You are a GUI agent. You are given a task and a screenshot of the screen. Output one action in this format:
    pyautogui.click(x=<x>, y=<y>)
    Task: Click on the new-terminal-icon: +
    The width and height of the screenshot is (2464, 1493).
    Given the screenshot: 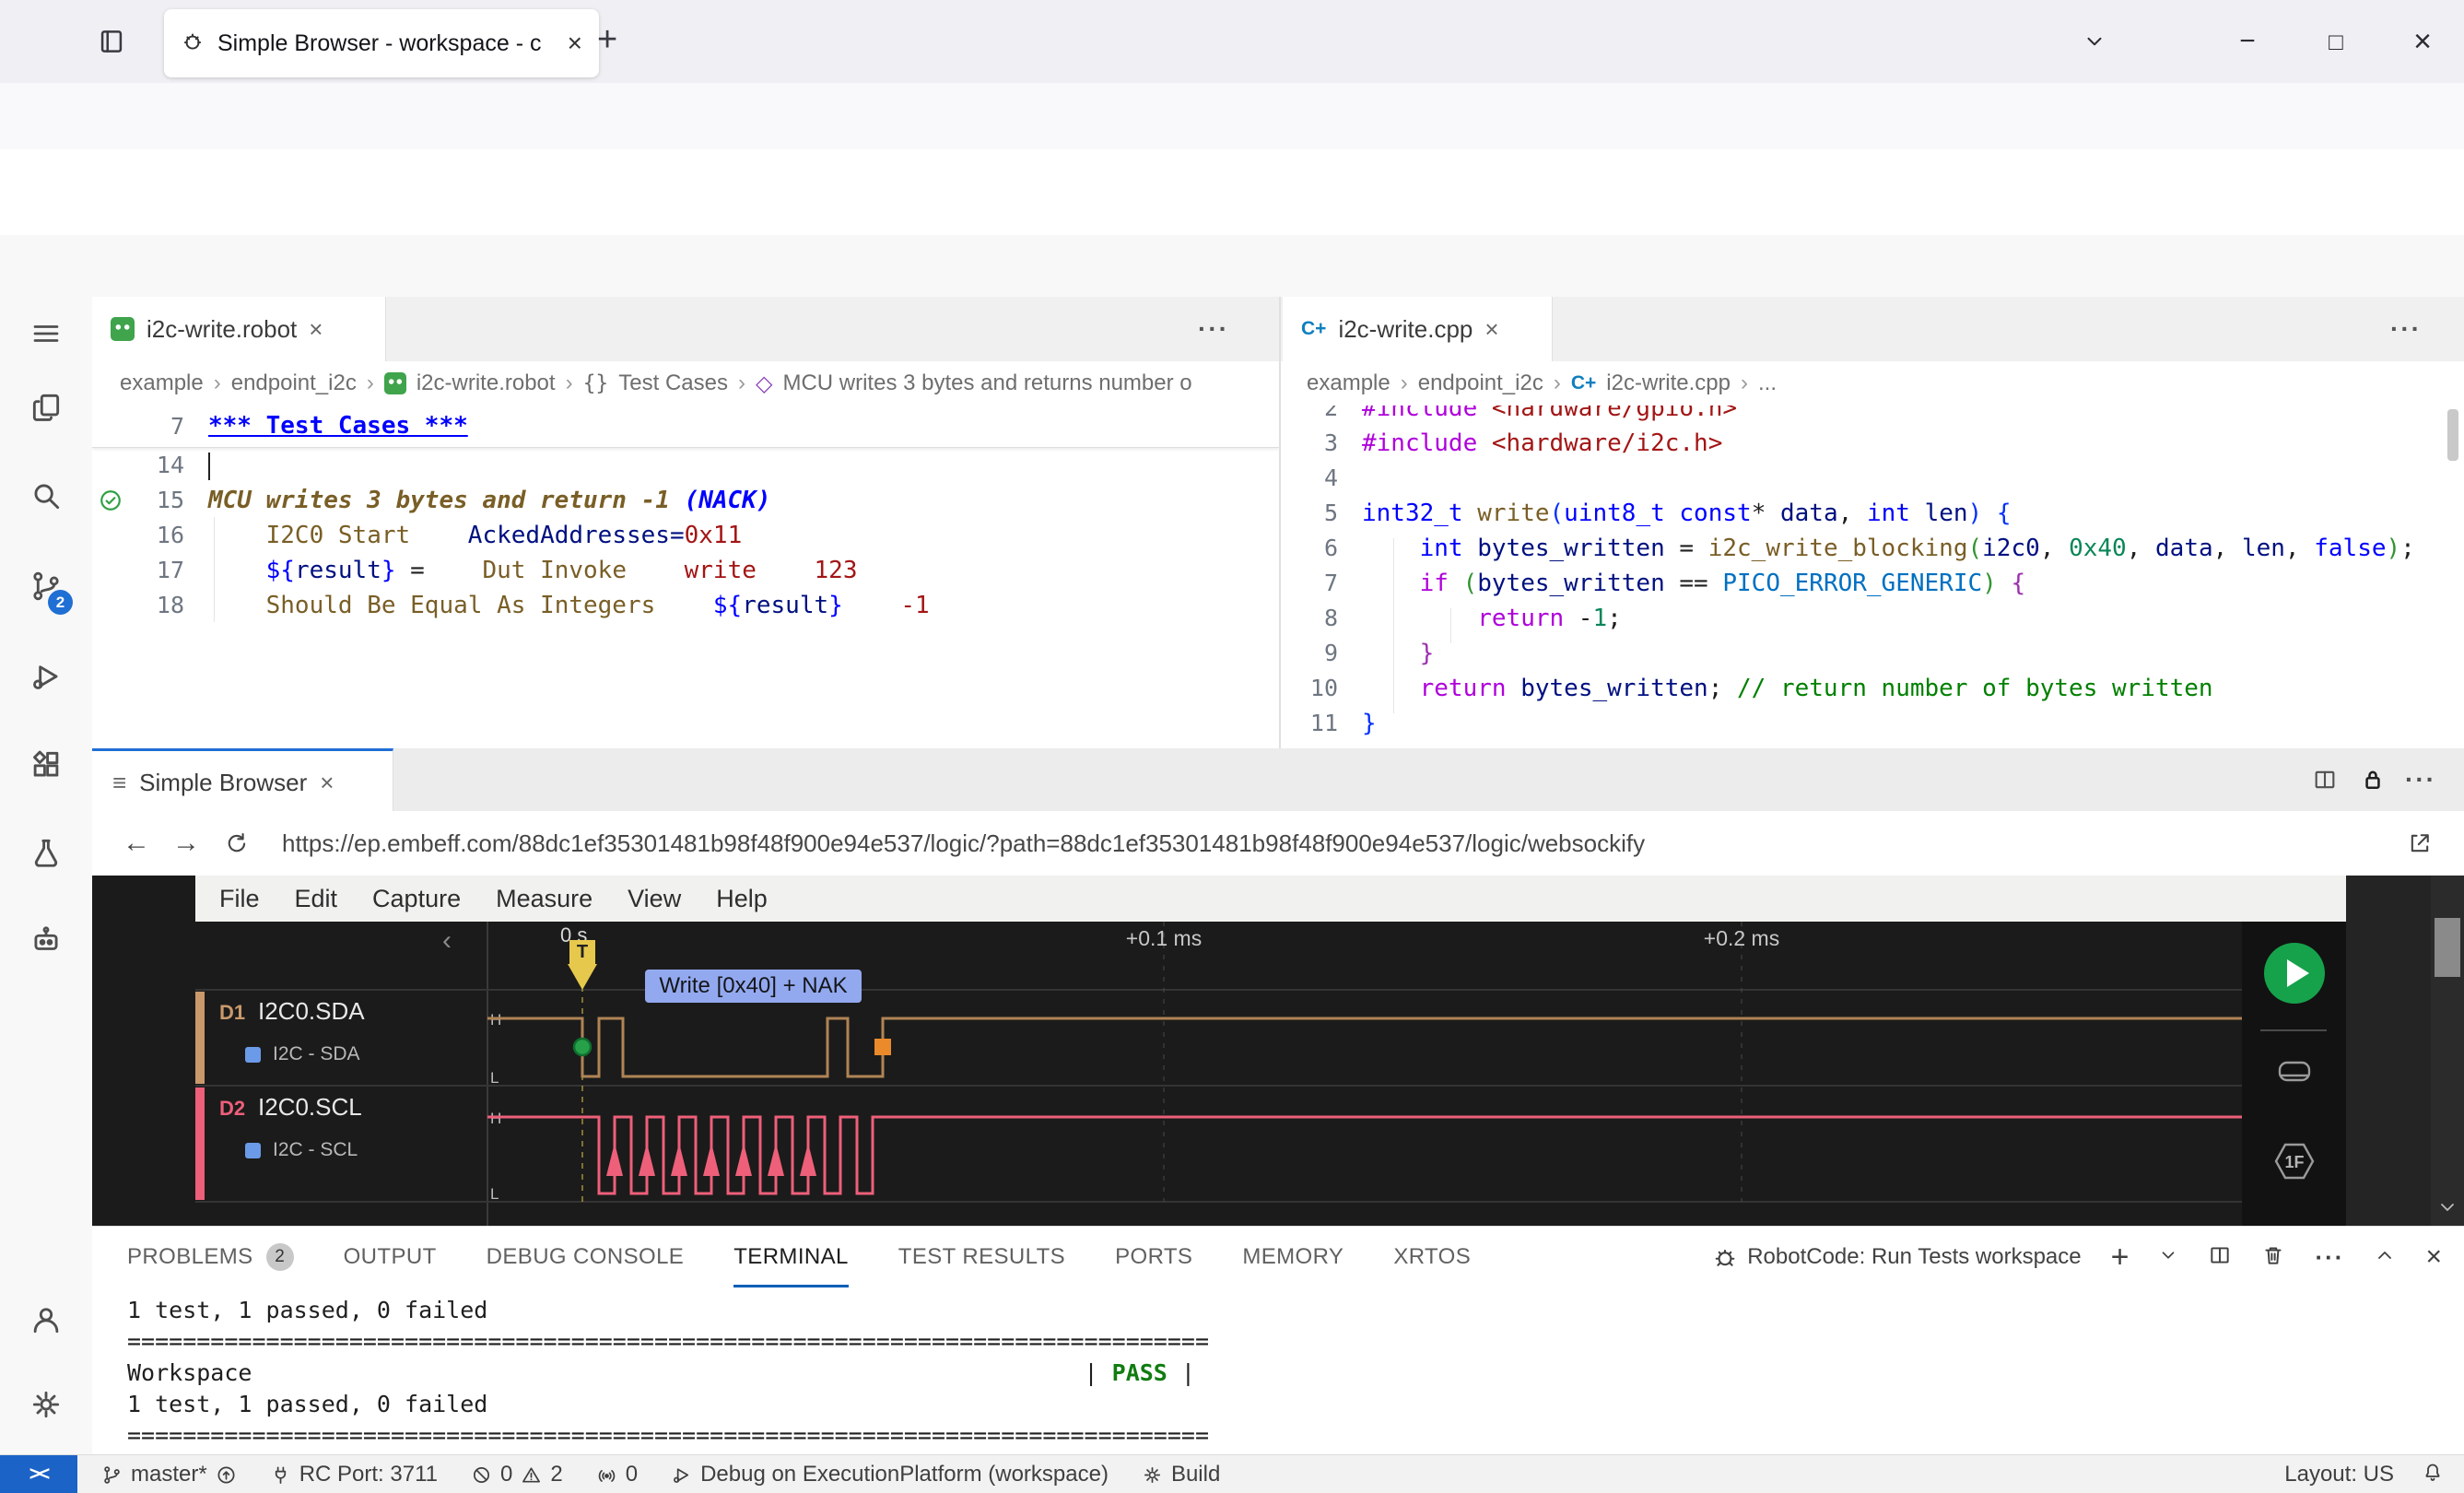 What is the action you would take?
    pyautogui.click(x=2120, y=1258)
    